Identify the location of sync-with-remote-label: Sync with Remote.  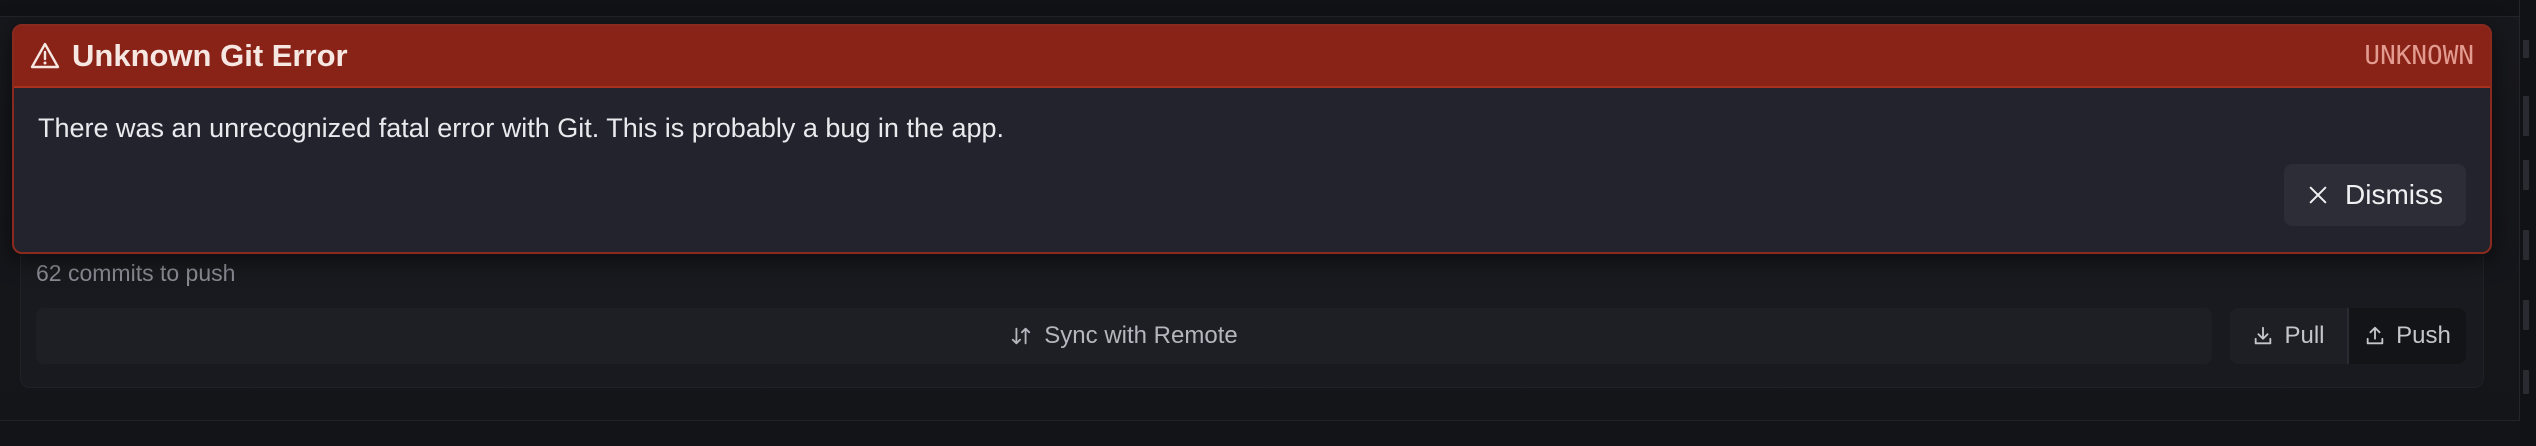
(1141, 335).